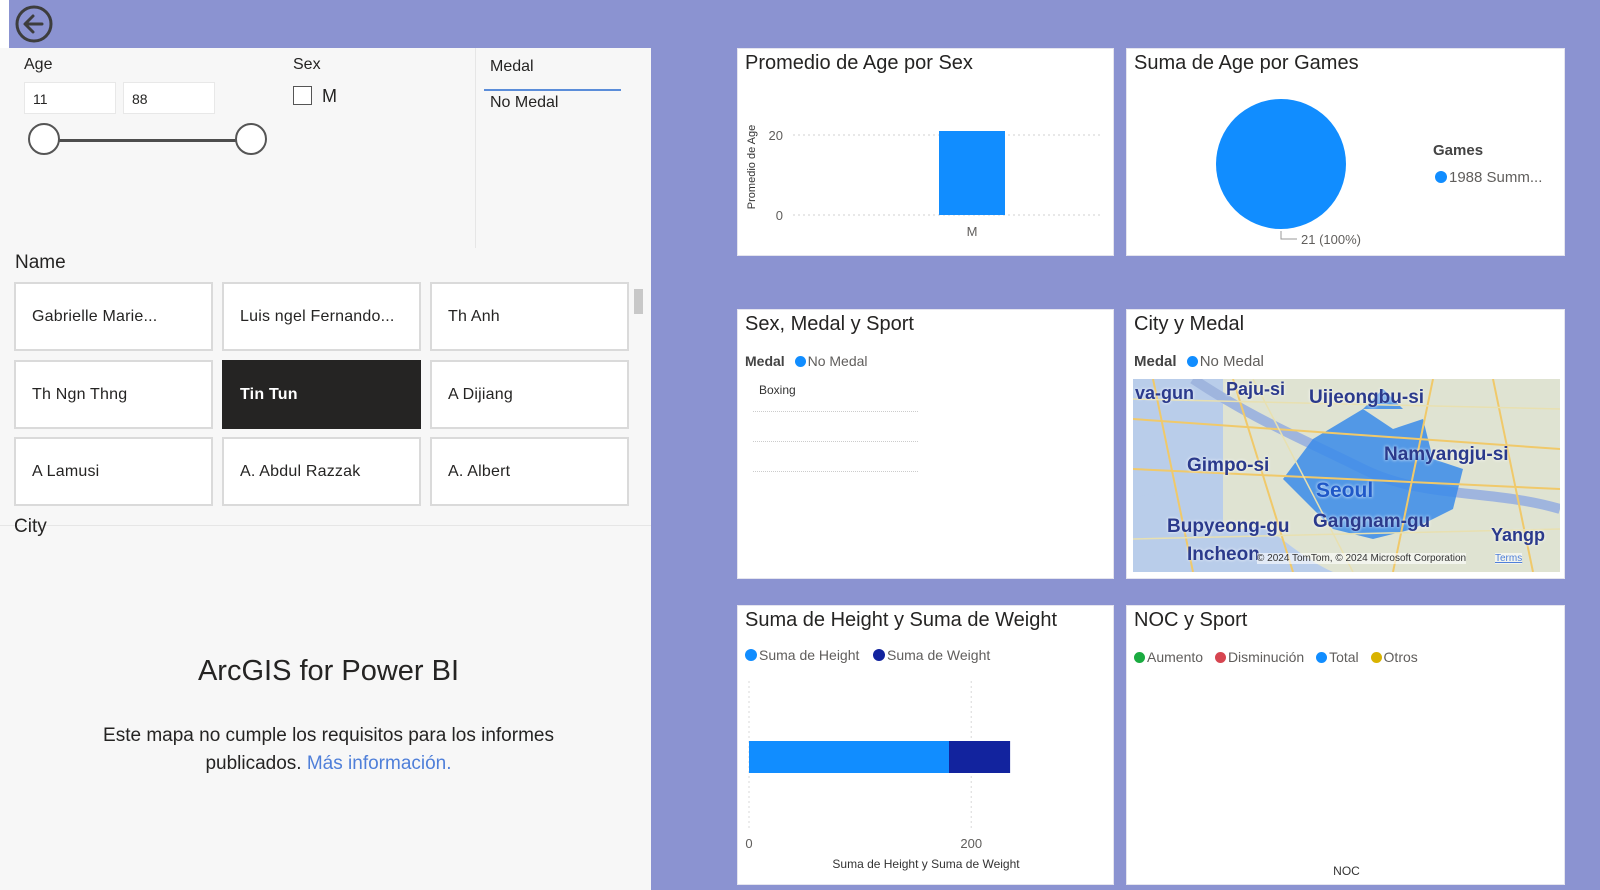  What do you see at coordinates (971, 843) in the screenshot?
I see `x-tick-label: 200` at bounding box center [971, 843].